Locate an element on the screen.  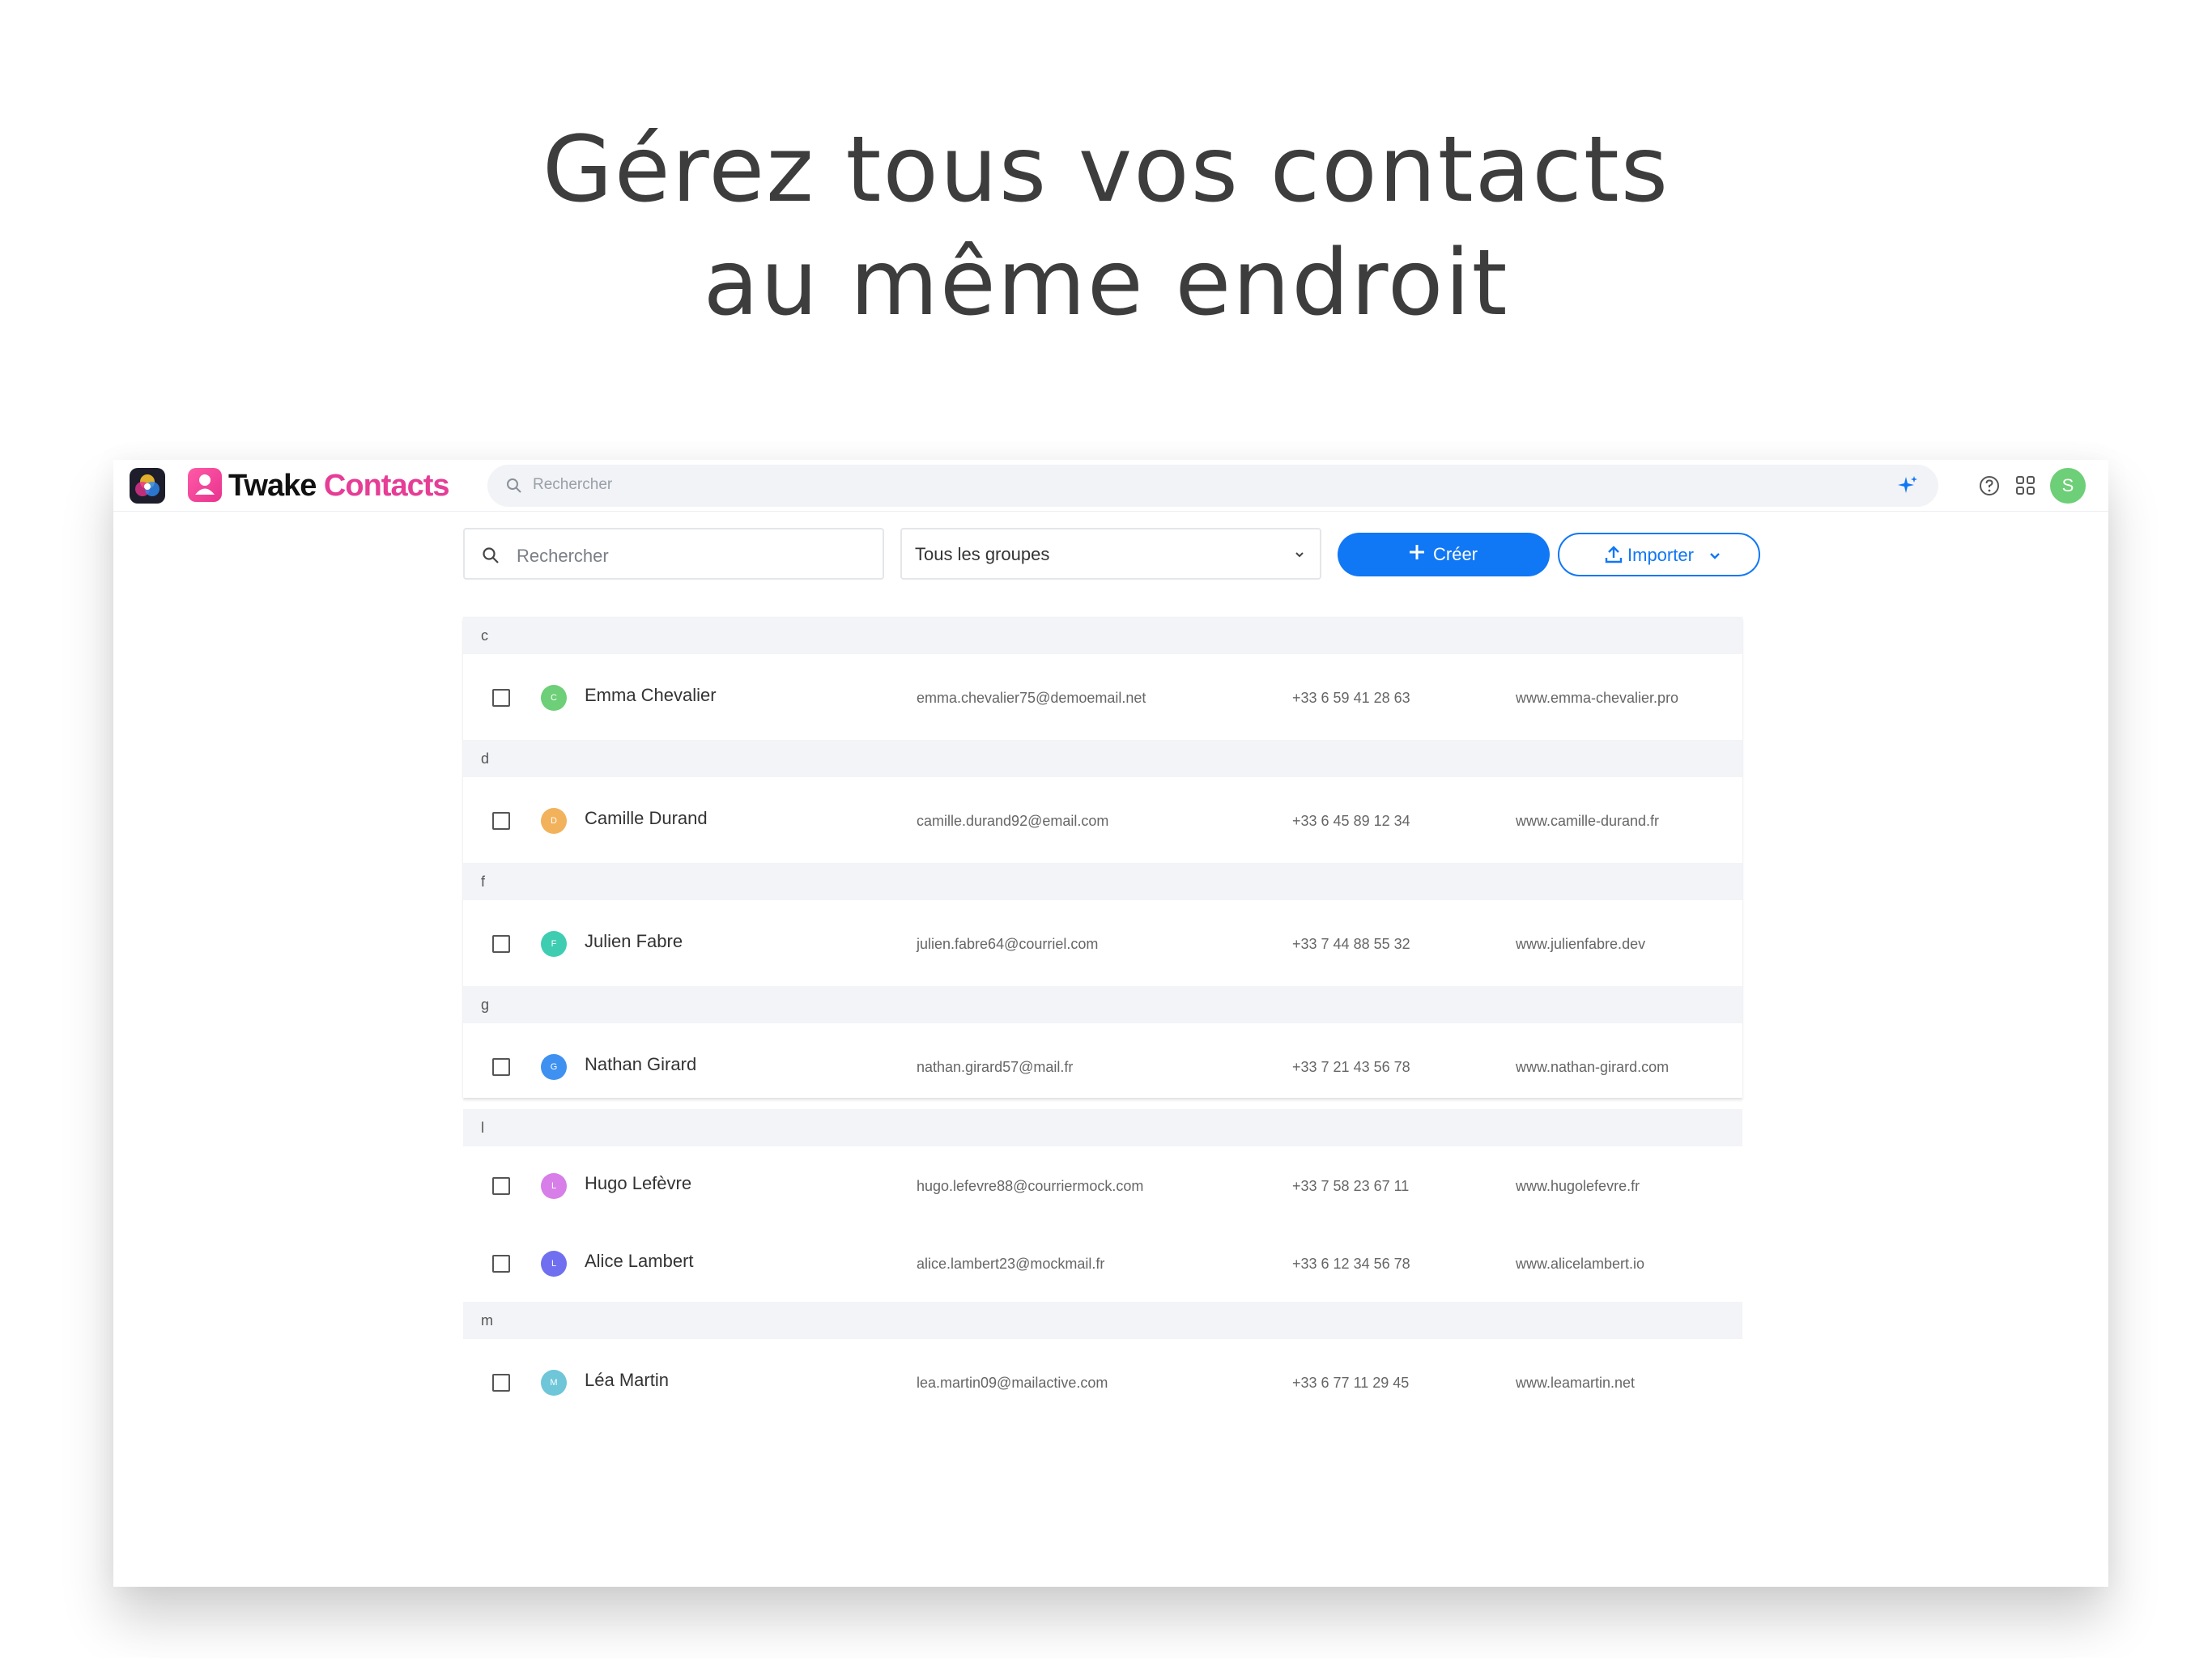
brand-name: Twake Contacts is located at coordinates (339, 486).